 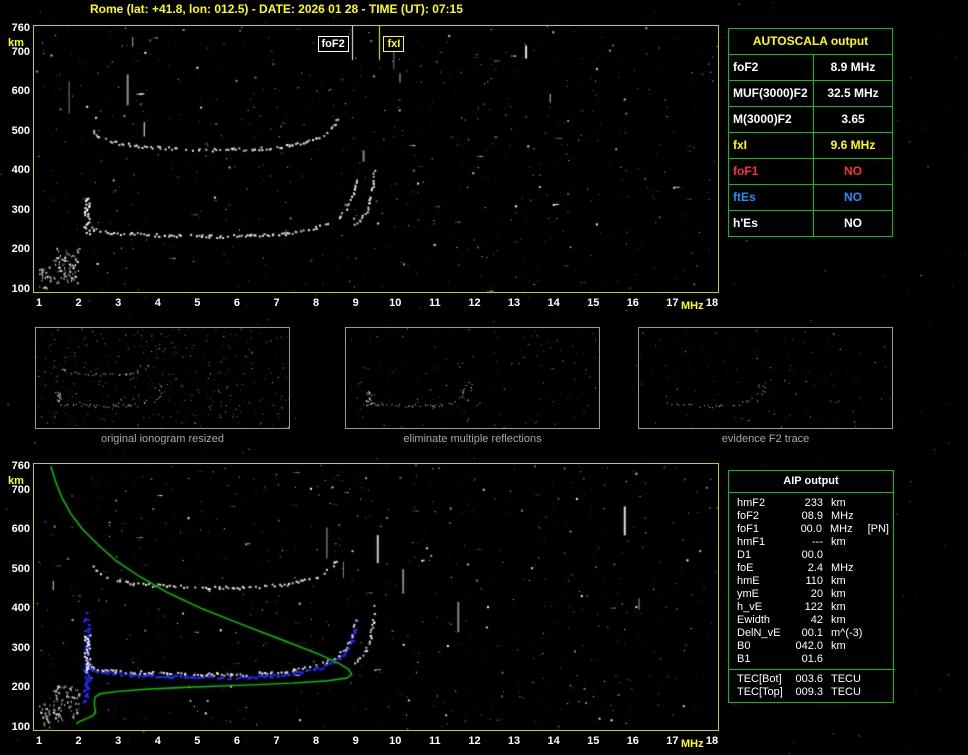 What do you see at coordinates (811, 669) in the screenshot?
I see `aip-table-separator` at bounding box center [811, 669].